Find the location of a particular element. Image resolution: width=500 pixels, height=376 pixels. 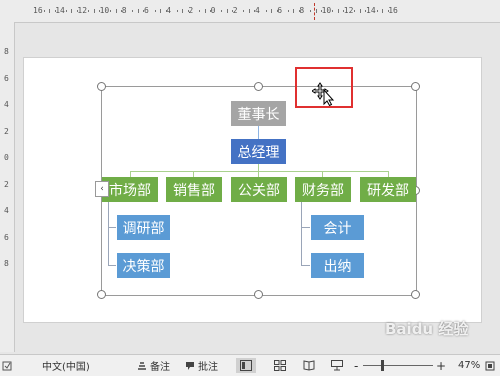

connector-departments-bar is located at coordinates (259, 171).